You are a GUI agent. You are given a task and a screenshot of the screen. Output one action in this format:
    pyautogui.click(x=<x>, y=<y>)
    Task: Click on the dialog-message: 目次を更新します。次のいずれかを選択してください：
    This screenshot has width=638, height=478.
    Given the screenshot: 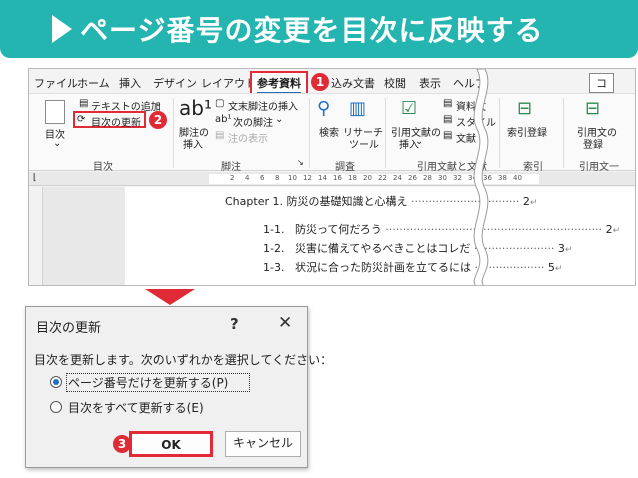 What is the action you would take?
    pyautogui.click(x=183, y=360)
    